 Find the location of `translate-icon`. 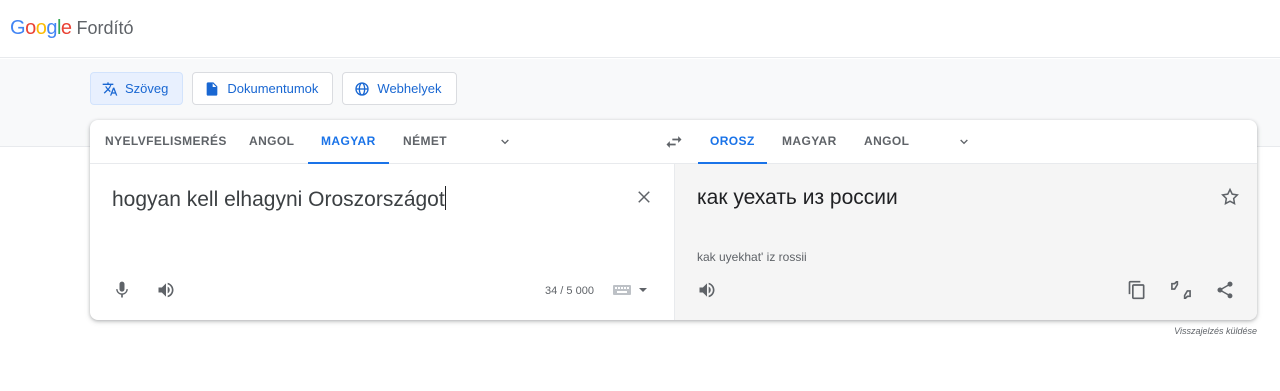

translate-icon is located at coordinates (110, 89).